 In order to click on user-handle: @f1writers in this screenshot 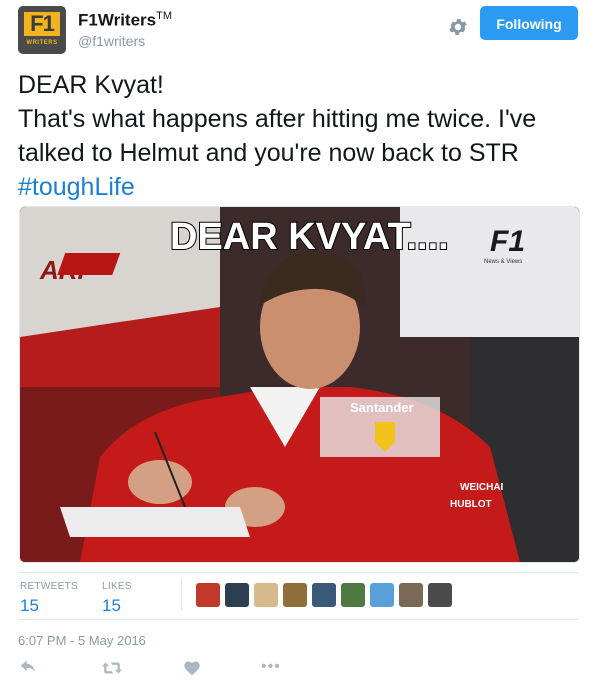, I will do `click(111, 41)`.